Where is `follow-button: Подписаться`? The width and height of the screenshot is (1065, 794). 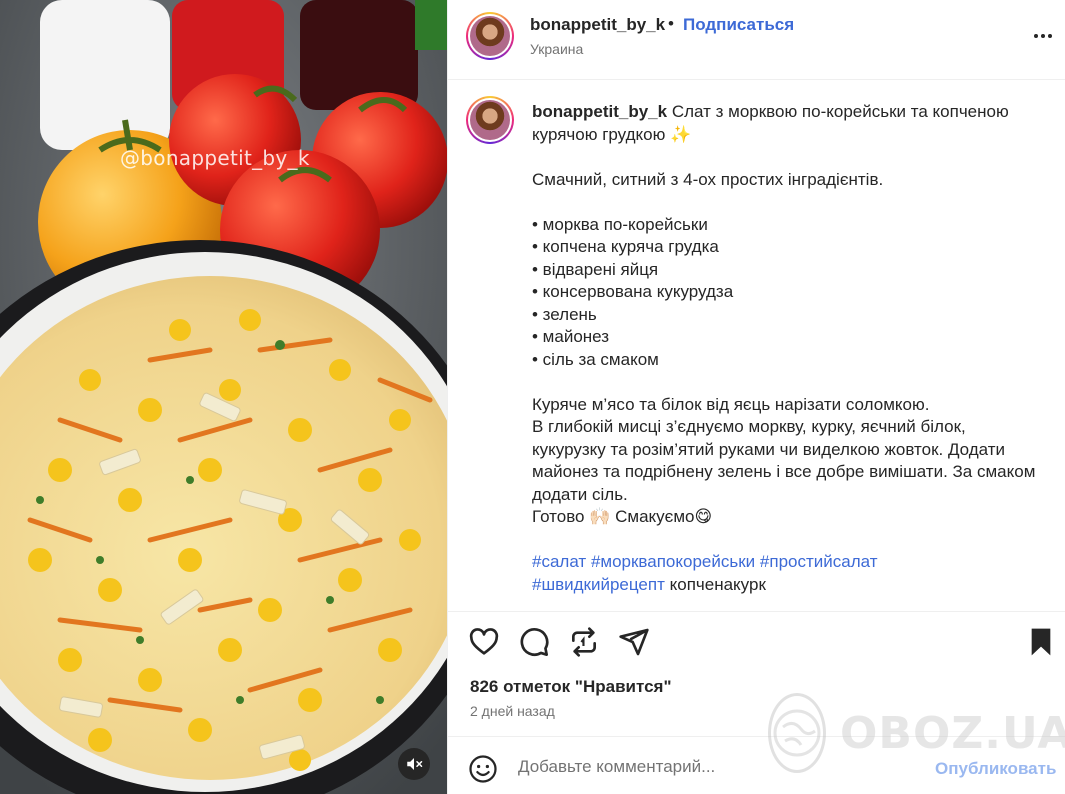
follow-button: Подписаться is located at coordinates (738, 25).